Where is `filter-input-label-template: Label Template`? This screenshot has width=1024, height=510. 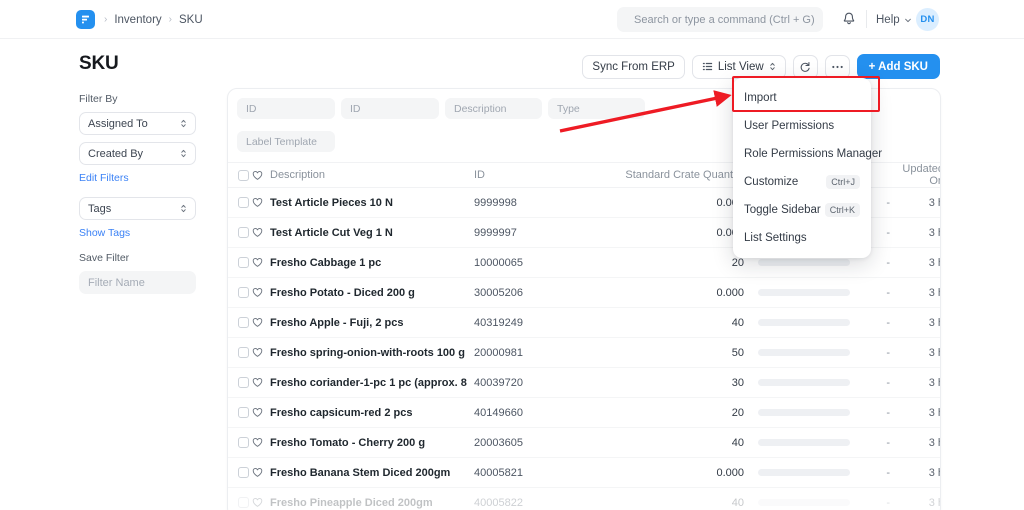 filter-input-label-template: Label Template is located at coordinates (286, 141).